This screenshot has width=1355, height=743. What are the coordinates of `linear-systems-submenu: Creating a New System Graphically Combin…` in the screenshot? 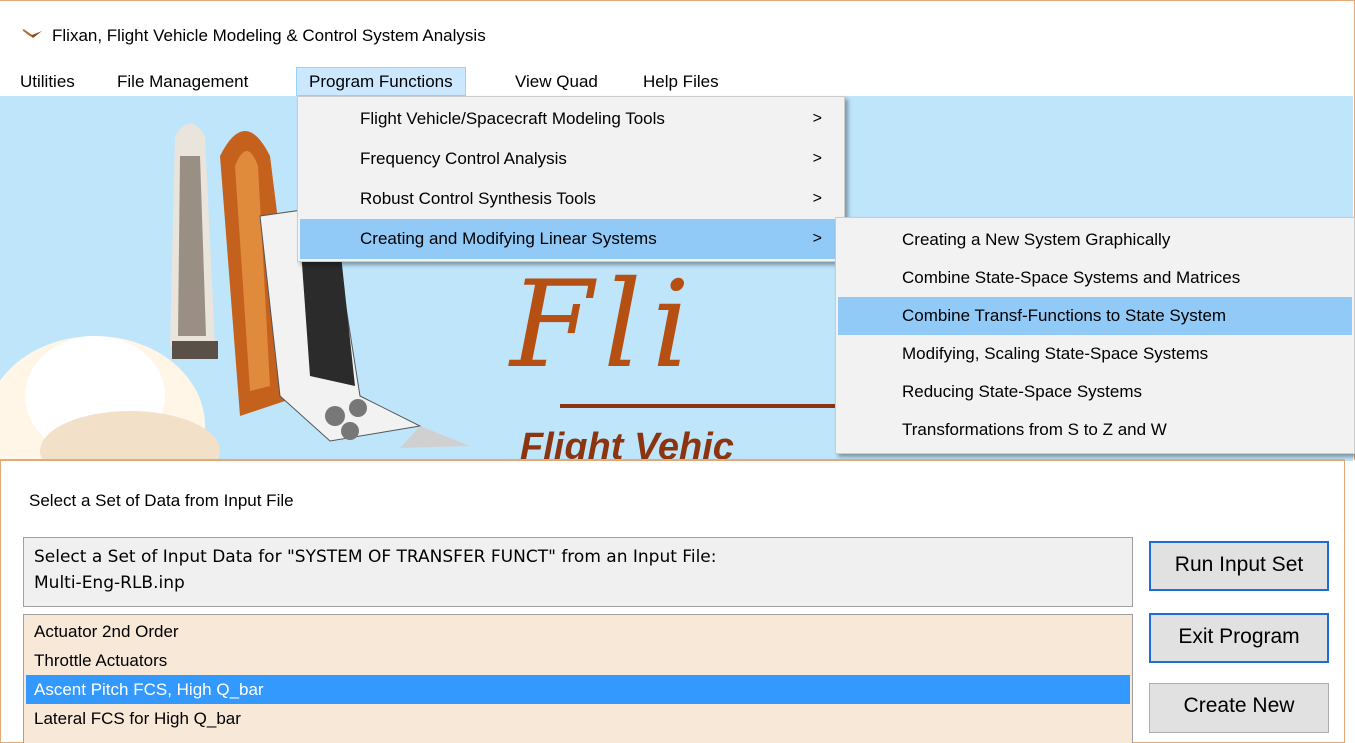 It's located at (1095, 335).